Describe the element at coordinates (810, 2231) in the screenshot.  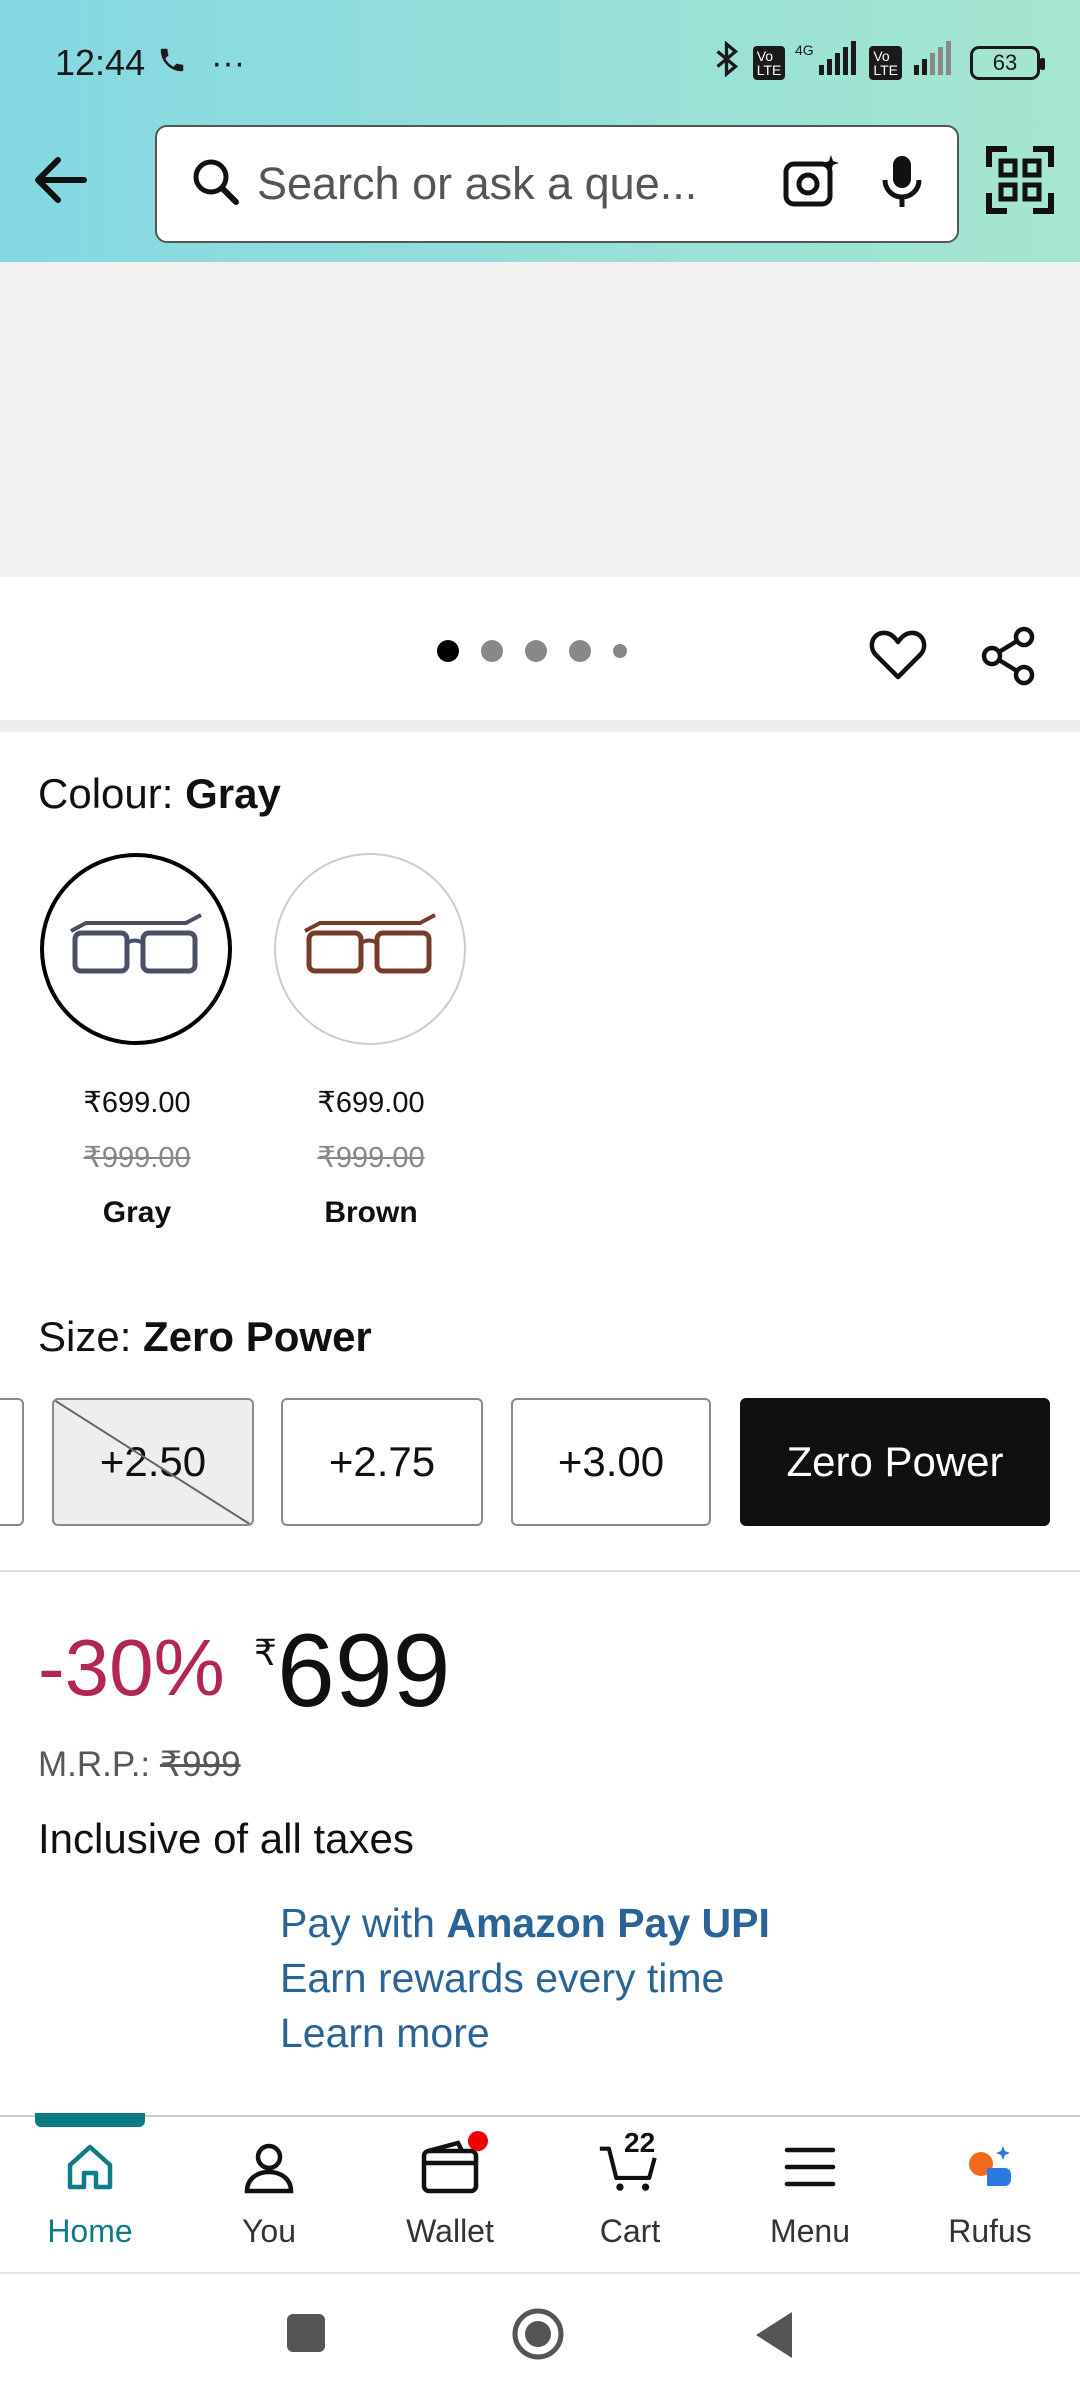
I see `nav-menu-label: Menu` at that location.